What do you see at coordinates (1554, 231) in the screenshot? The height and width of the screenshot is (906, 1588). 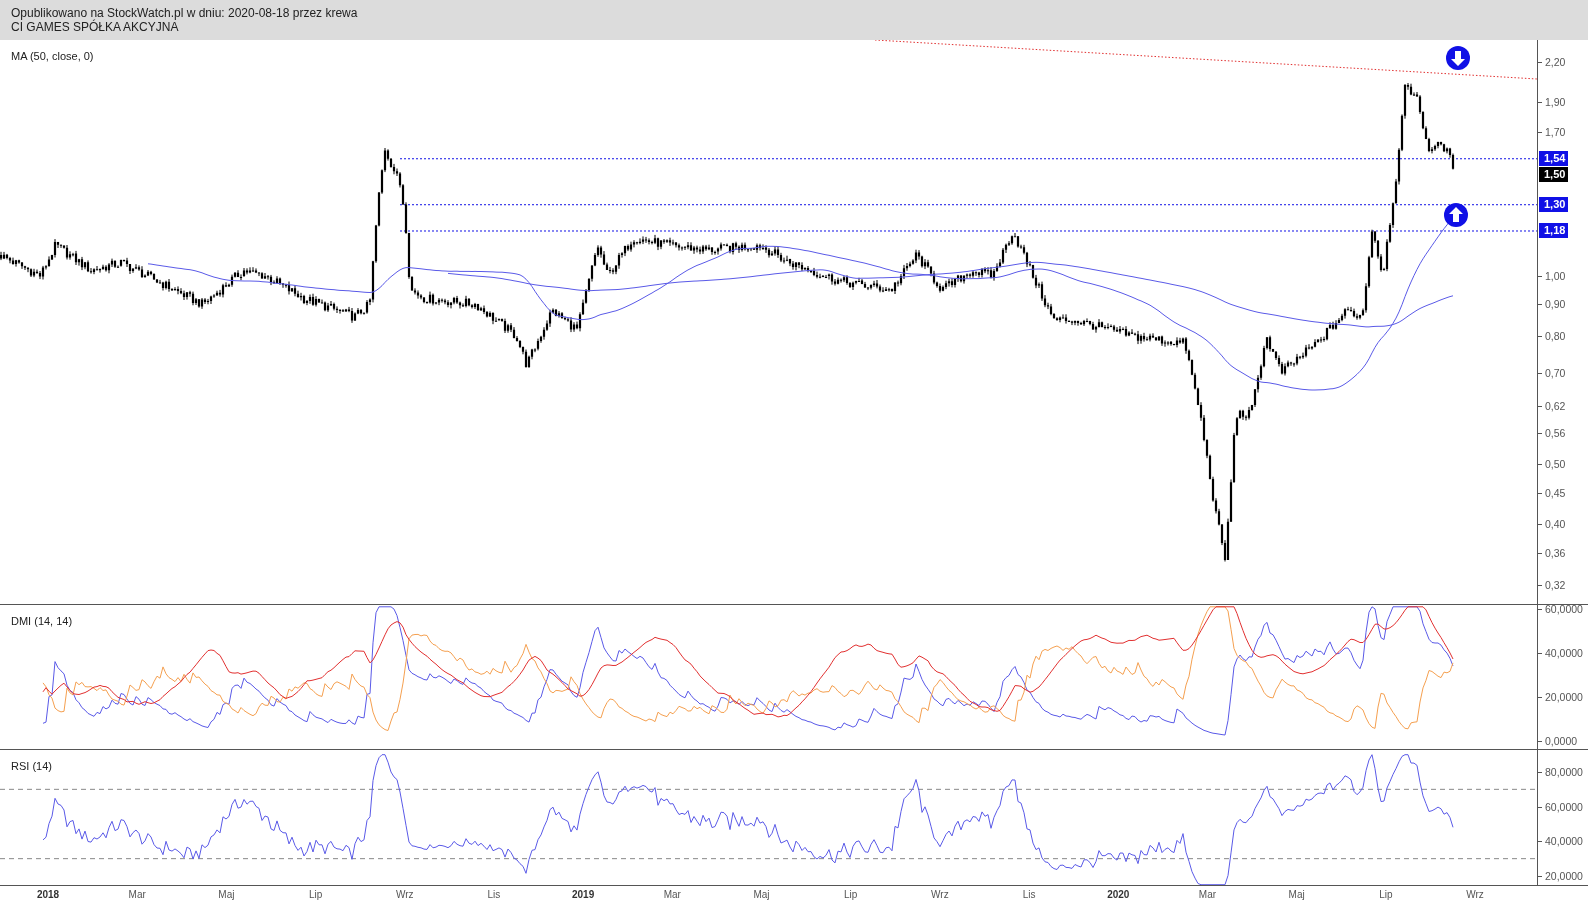 I see `price-tag: 1,18` at bounding box center [1554, 231].